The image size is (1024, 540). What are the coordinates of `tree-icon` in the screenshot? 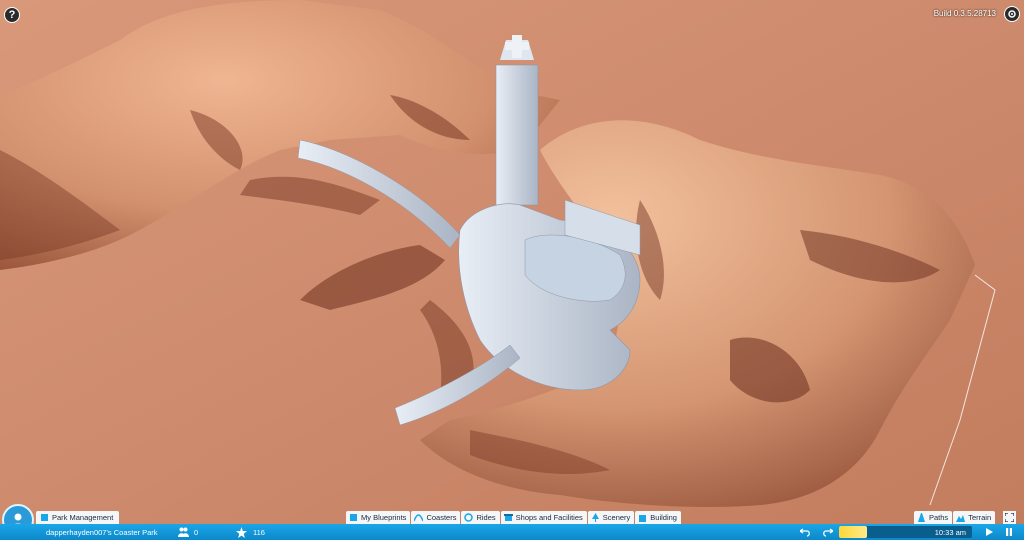 It's located at (595, 517).